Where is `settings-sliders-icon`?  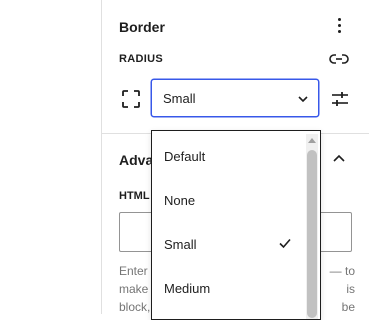 settings-sliders-icon is located at coordinates (340, 99).